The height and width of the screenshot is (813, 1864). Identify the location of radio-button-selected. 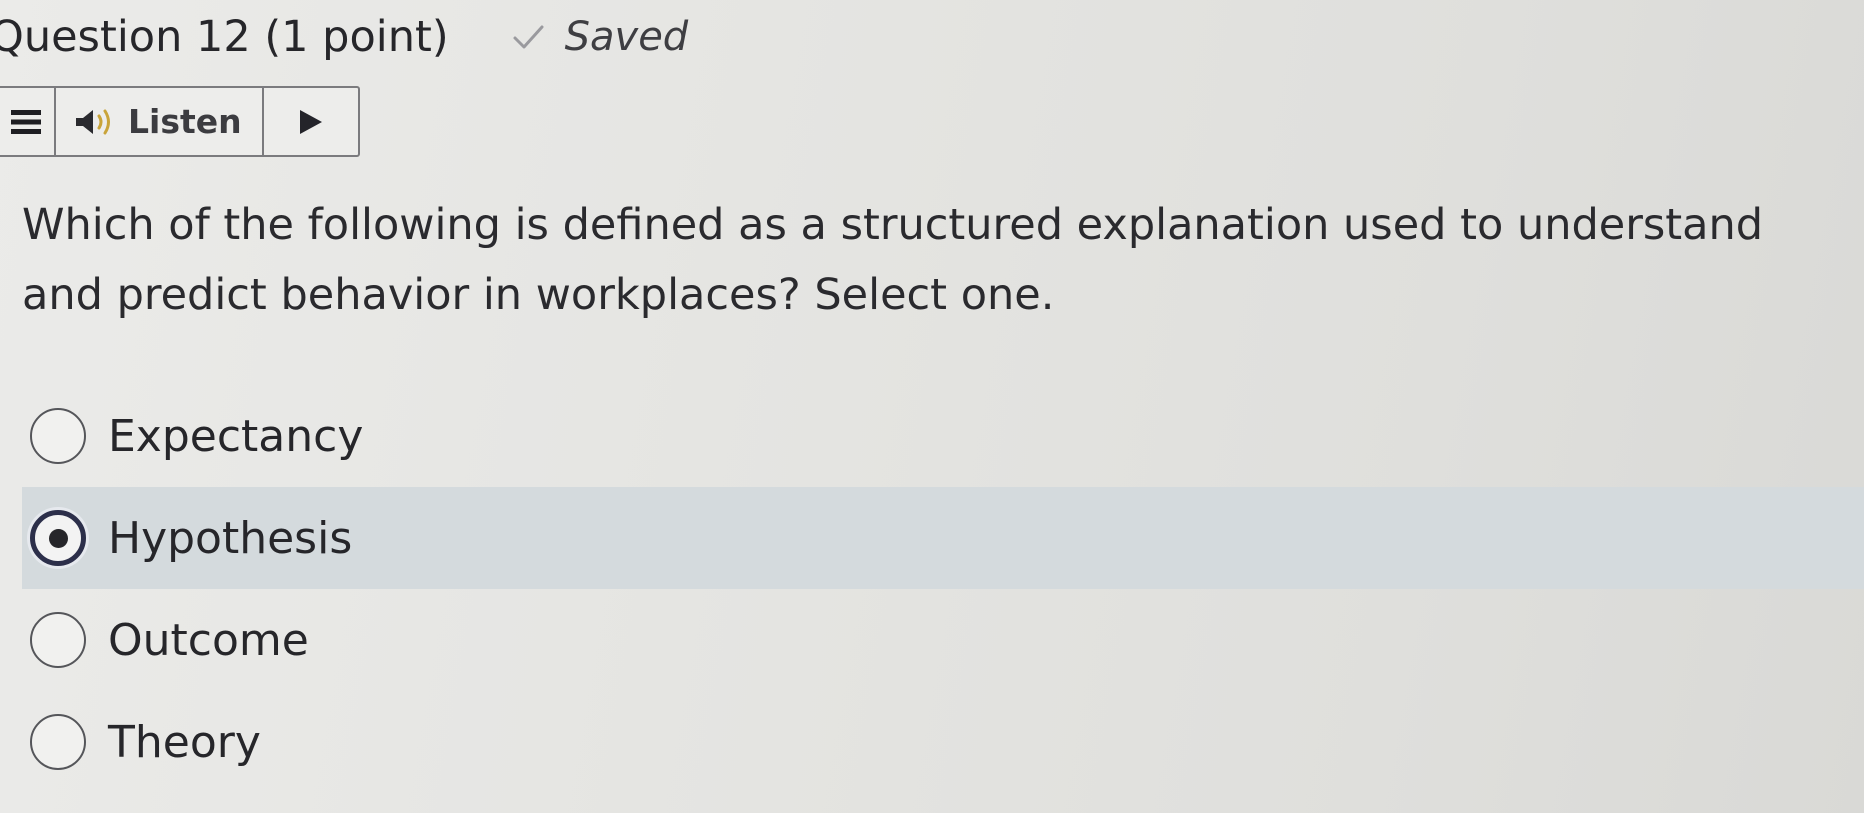
(58, 538).